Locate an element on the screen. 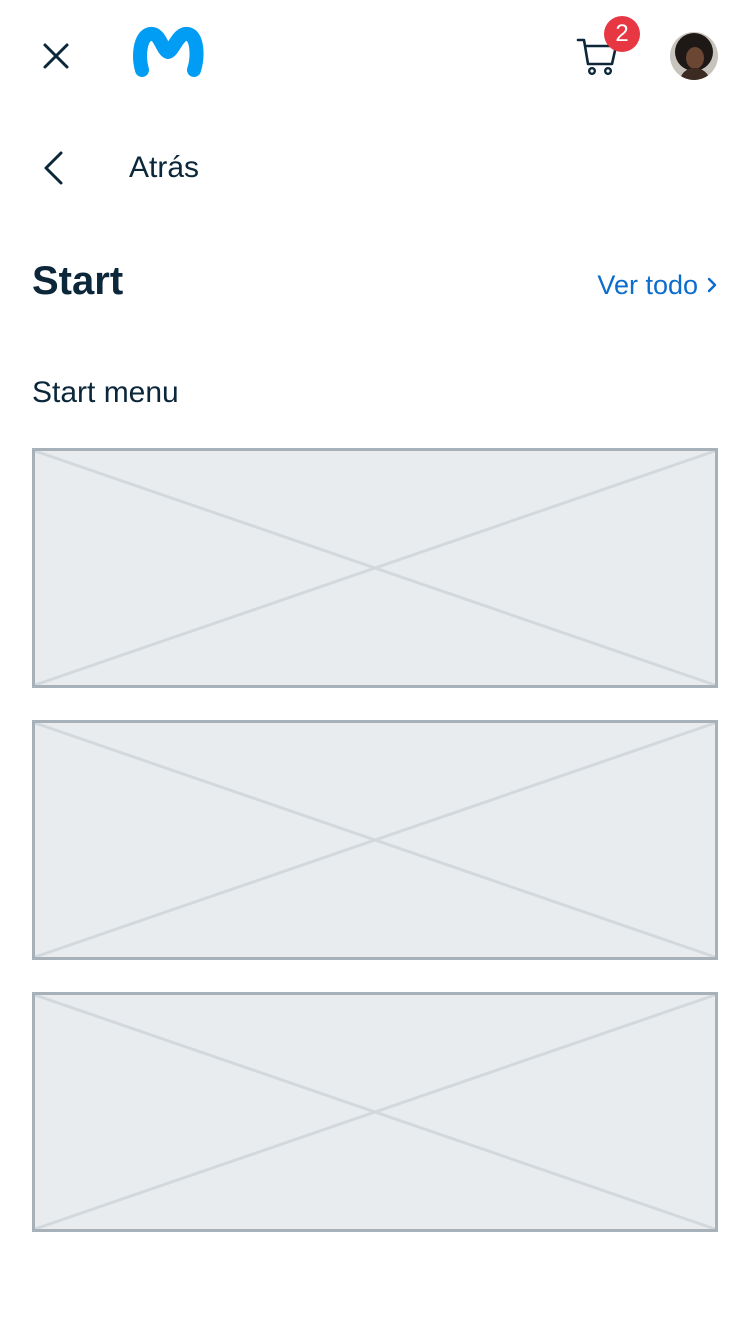 This screenshot has width=750, height=1334. user-avatar-icon is located at coordinates (694, 56).